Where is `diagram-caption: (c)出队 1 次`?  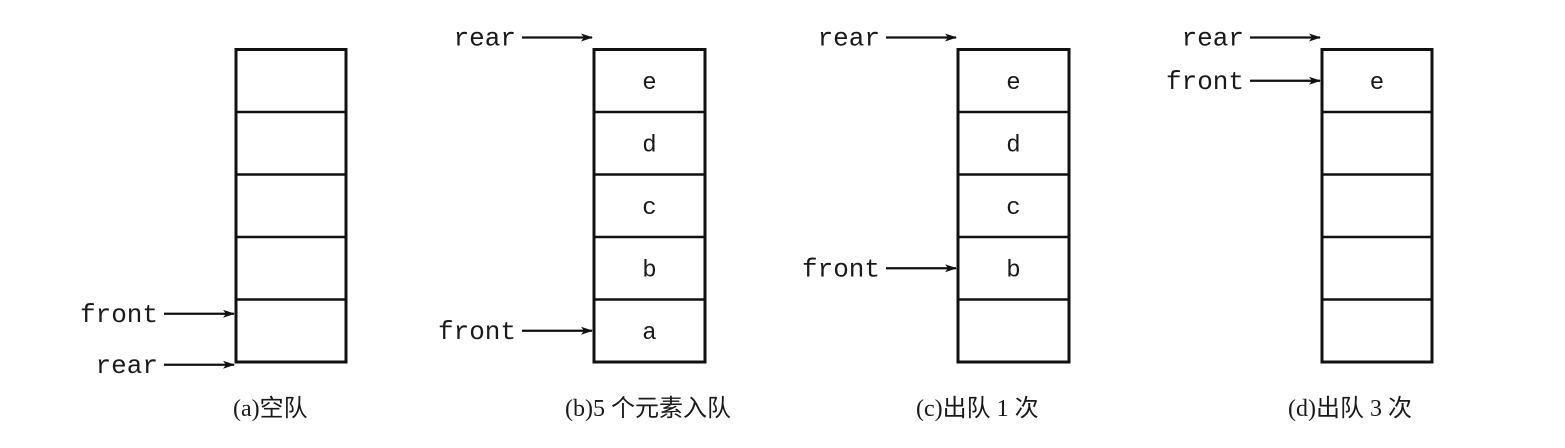
diagram-caption: (c)出队 1 次 is located at coordinates (977, 408).